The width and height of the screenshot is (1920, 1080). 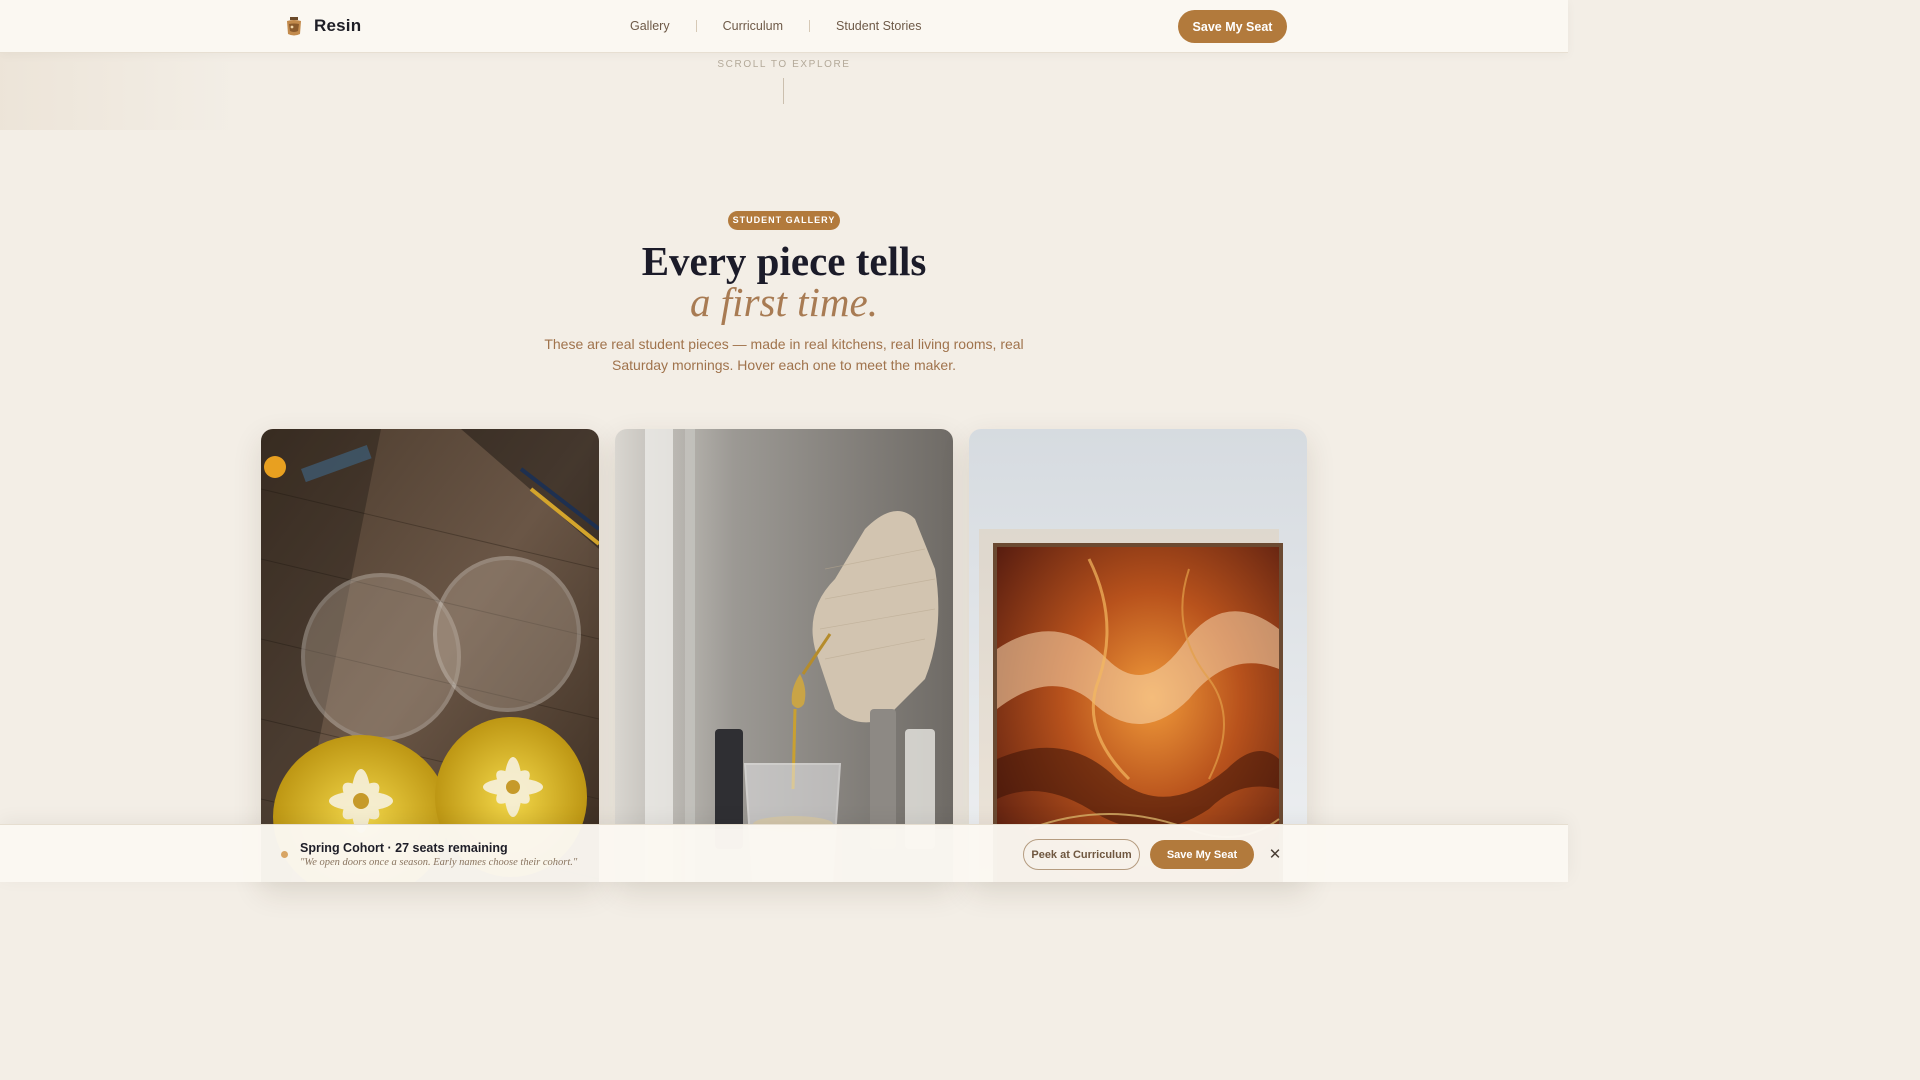 I want to click on scroll-hint: SCROLL TO EXPLORE, so click(x=784, y=64).